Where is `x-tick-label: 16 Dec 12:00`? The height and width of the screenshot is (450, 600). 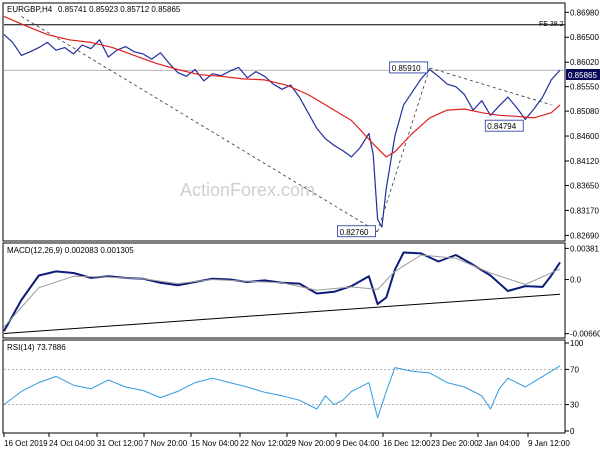 x-tick-label: 16 Dec 12:00 is located at coordinates (407, 443).